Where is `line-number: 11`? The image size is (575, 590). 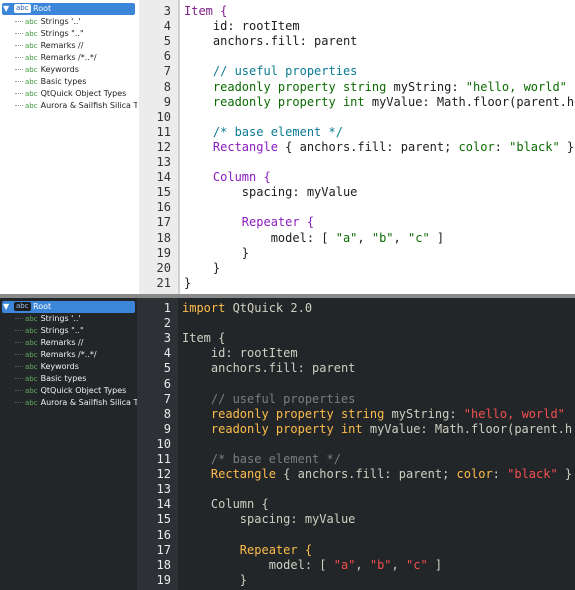
line-number: 11 is located at coordinates (163, 459).